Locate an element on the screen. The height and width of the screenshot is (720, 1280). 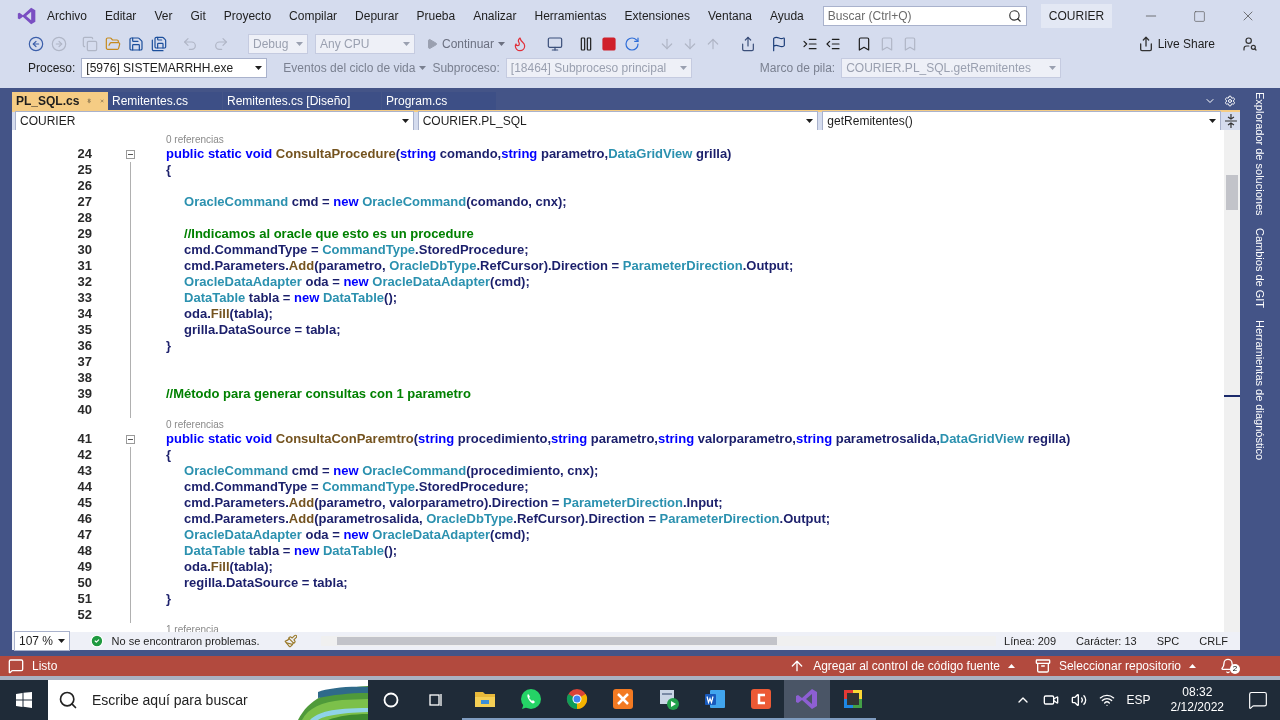
brush-icon is located at coordinates (290, 641).